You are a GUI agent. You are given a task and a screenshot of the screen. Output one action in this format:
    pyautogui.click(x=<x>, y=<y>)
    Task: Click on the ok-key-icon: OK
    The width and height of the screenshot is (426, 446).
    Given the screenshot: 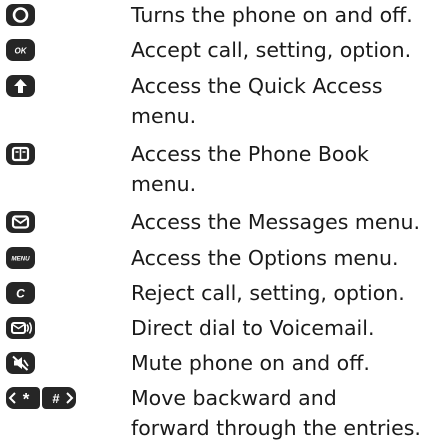 What is the action you would take?
    pyautogui.click(x=20, y=50)
    